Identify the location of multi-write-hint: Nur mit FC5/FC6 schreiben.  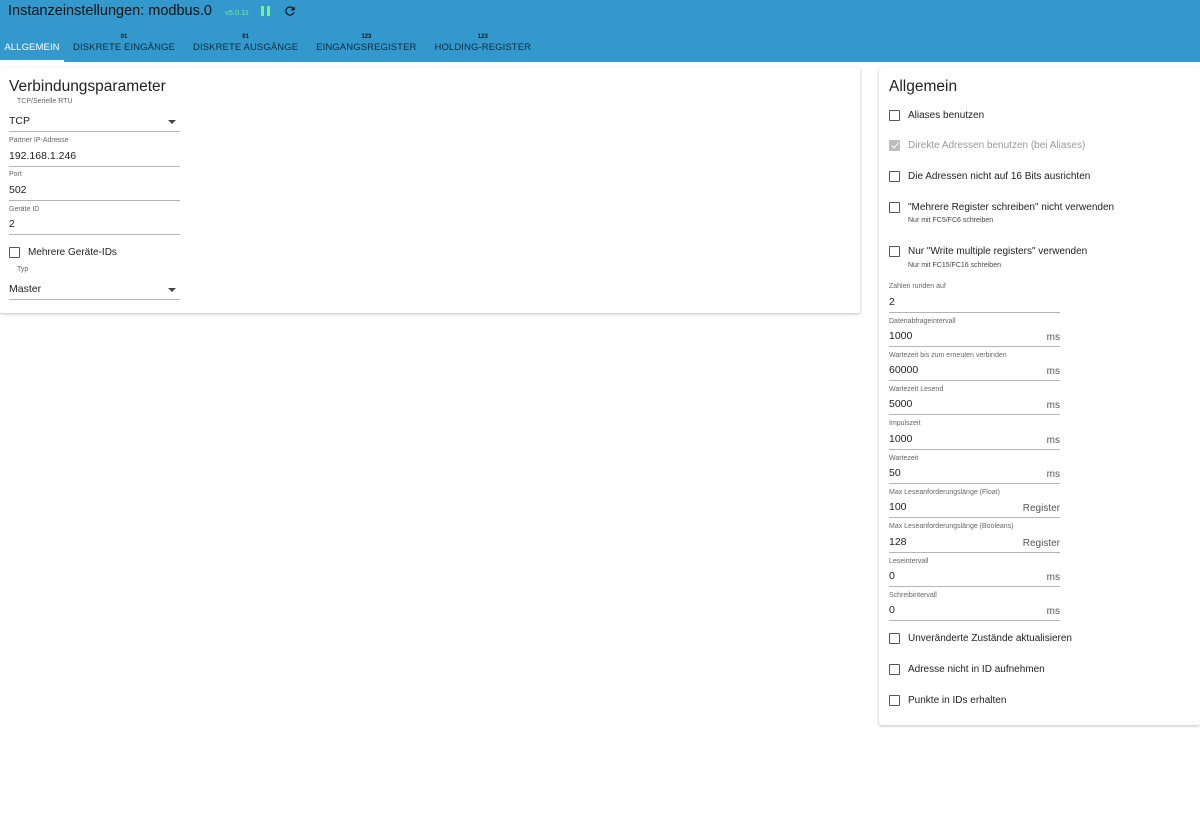
(951, 220).